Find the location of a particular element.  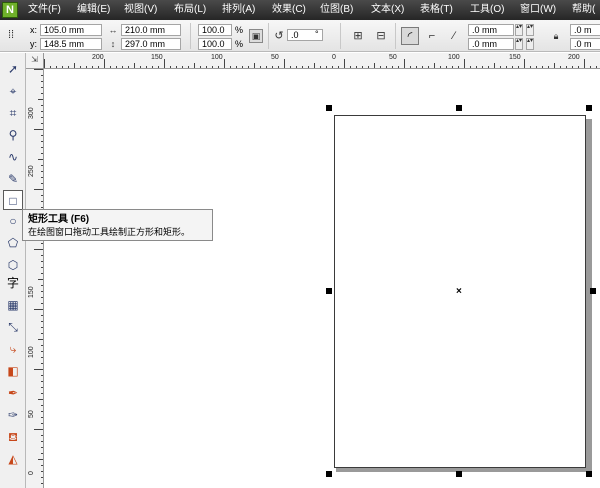

smart-fill-icon: ✎ is located at coordinates (13, 179).